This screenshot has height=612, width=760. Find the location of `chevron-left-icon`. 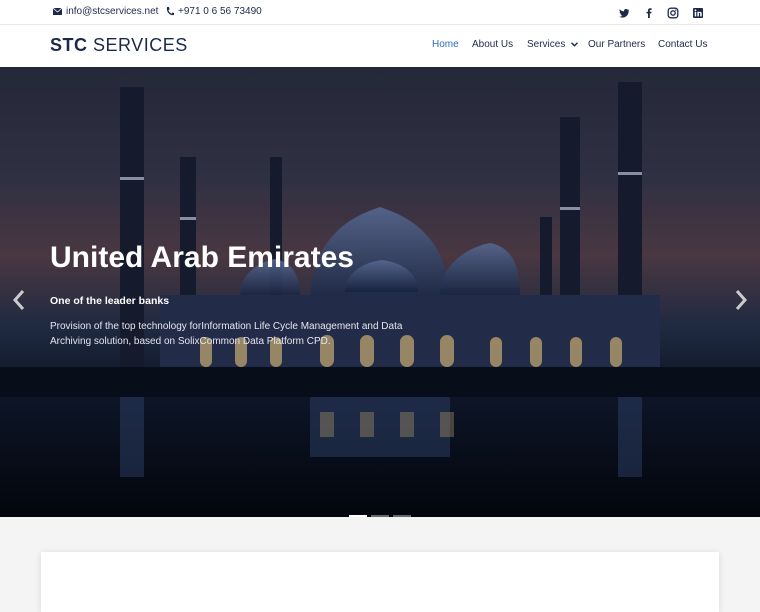

chevron-left-icon is located at coordinates (18, 300).